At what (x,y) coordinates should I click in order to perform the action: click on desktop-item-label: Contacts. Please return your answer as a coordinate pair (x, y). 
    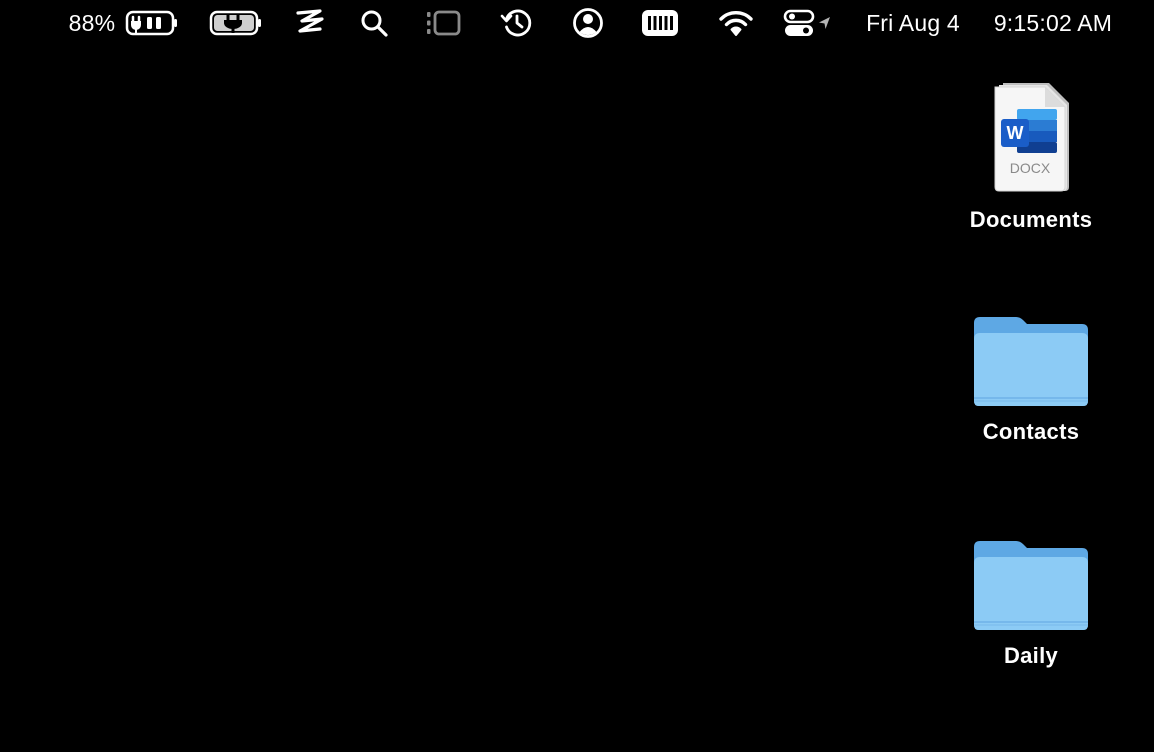
    Looking at the image, I should click on (1031, 431).